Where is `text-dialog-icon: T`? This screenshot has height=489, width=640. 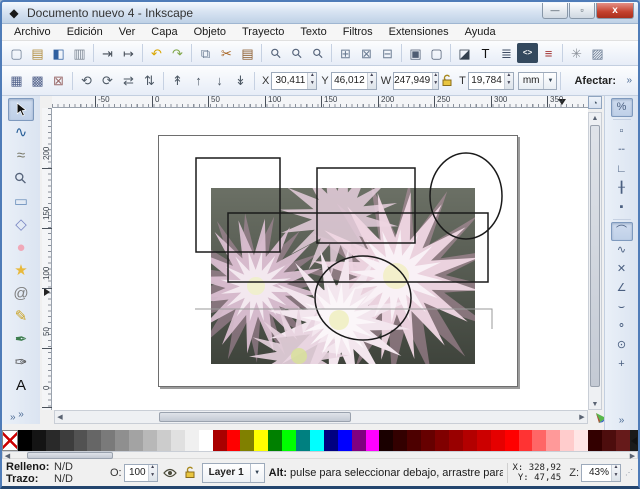 text-dialog-icon: T is located at coordinates (485, 53).